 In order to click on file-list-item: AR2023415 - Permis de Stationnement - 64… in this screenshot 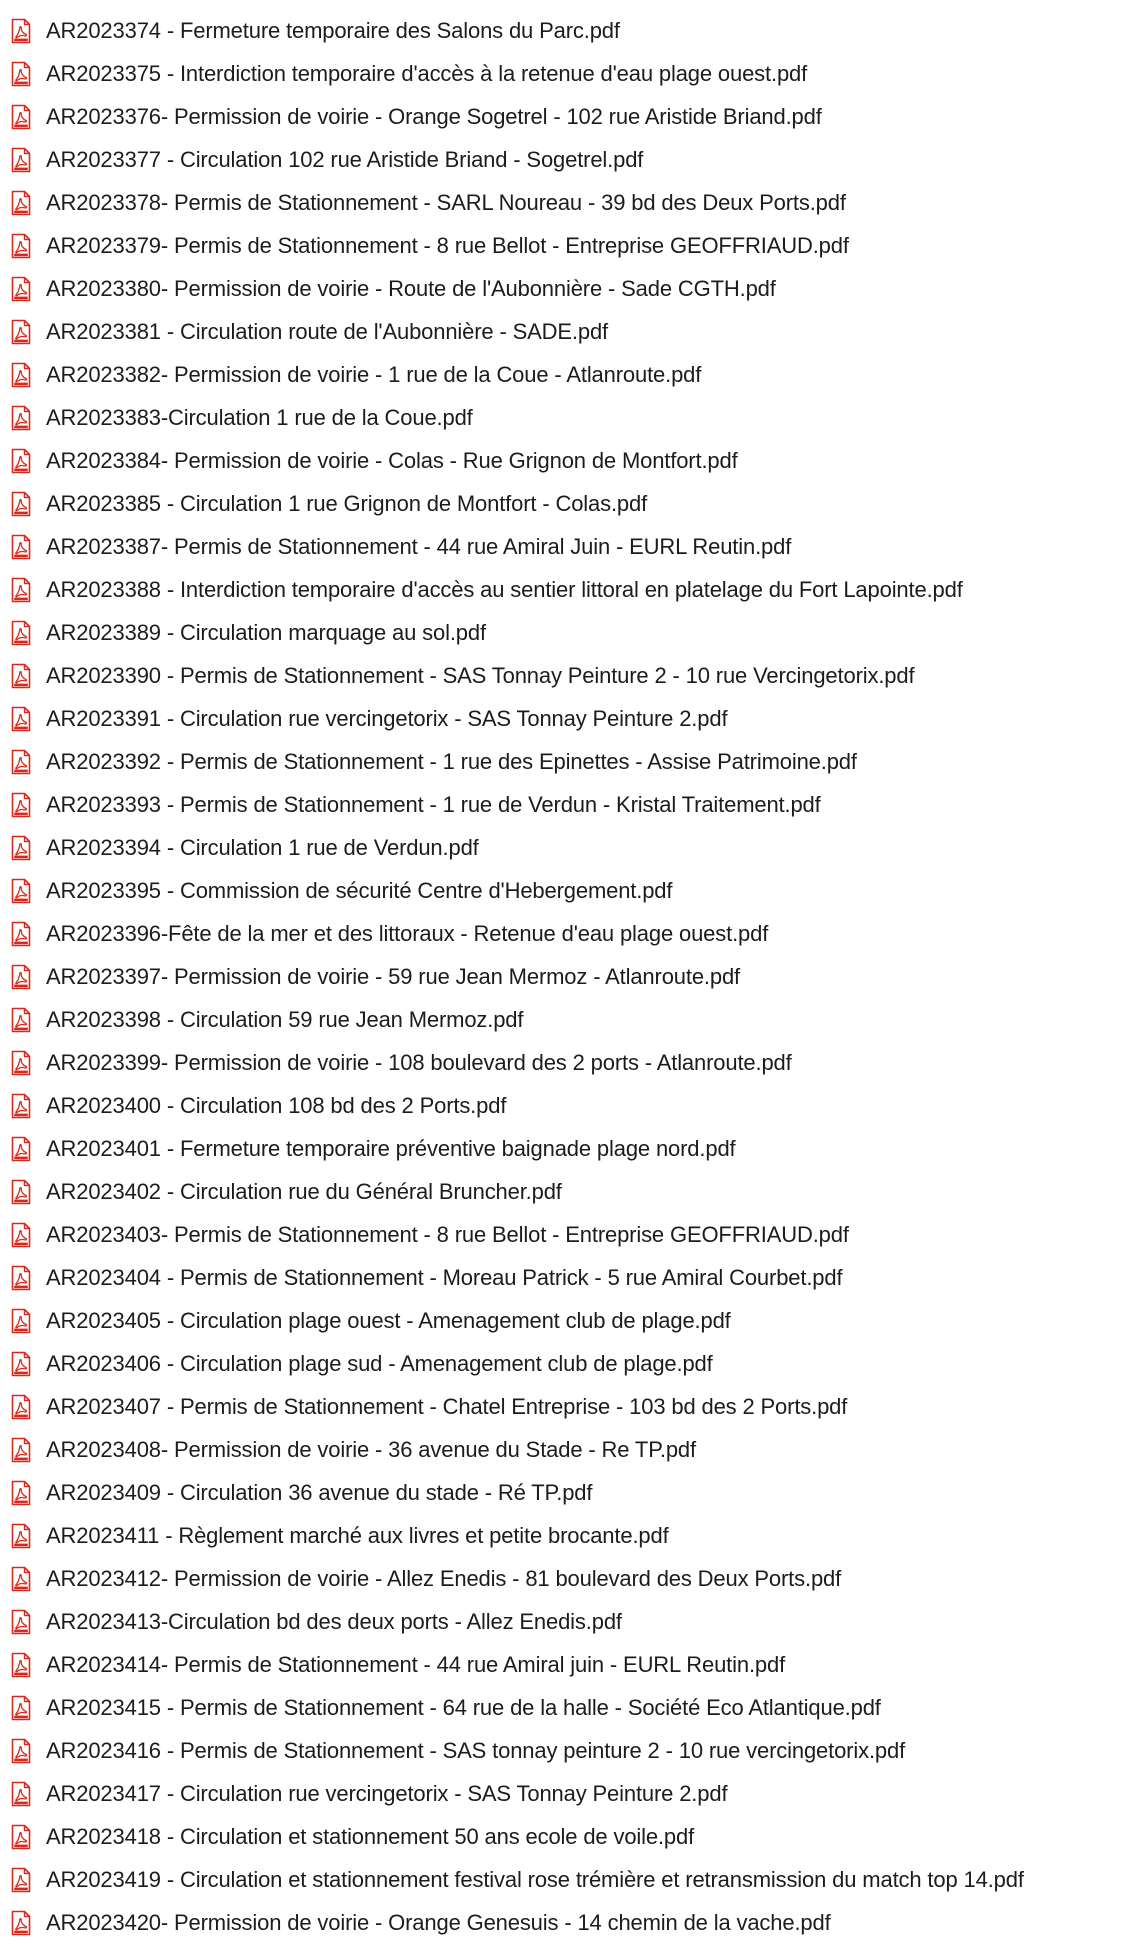, I will do `click(564, 1707)`.